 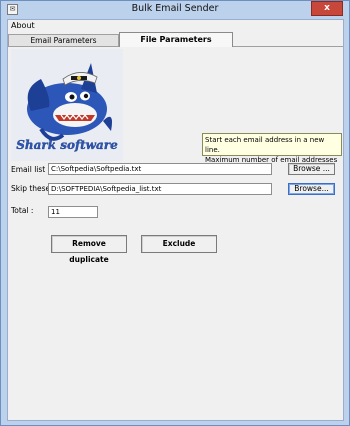 I want to click on email-list-label: Email list :, so click(x=31, y=169).